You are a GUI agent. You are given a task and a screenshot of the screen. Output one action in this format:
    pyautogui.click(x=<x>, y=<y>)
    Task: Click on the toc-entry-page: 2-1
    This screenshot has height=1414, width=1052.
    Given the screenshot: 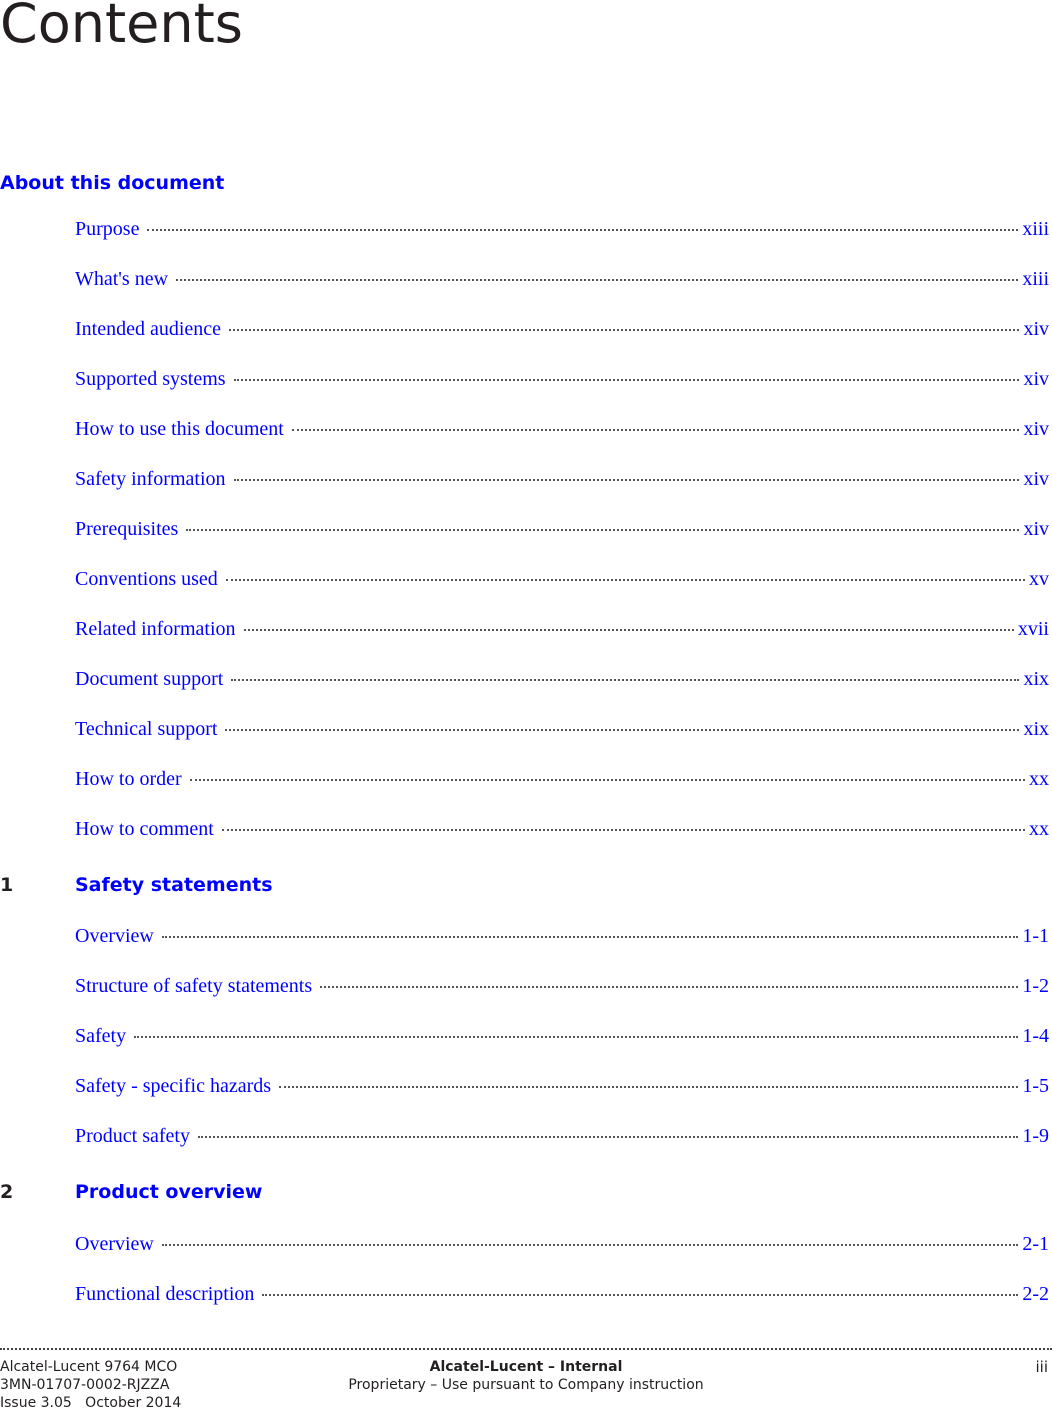 What is the action you would take?
    pyautogui.click(x=1035, y=1244)
    